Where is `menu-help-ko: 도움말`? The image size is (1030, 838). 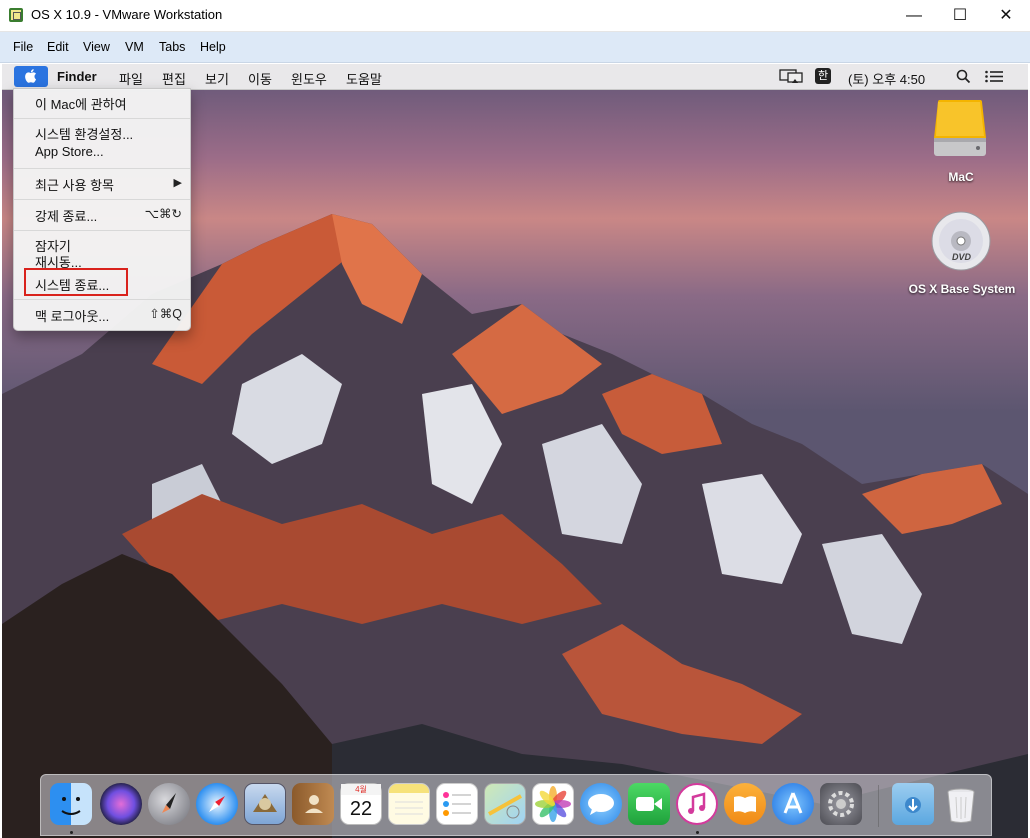
menu-help-ko: 도움말 is located at coordinates (364, 78).